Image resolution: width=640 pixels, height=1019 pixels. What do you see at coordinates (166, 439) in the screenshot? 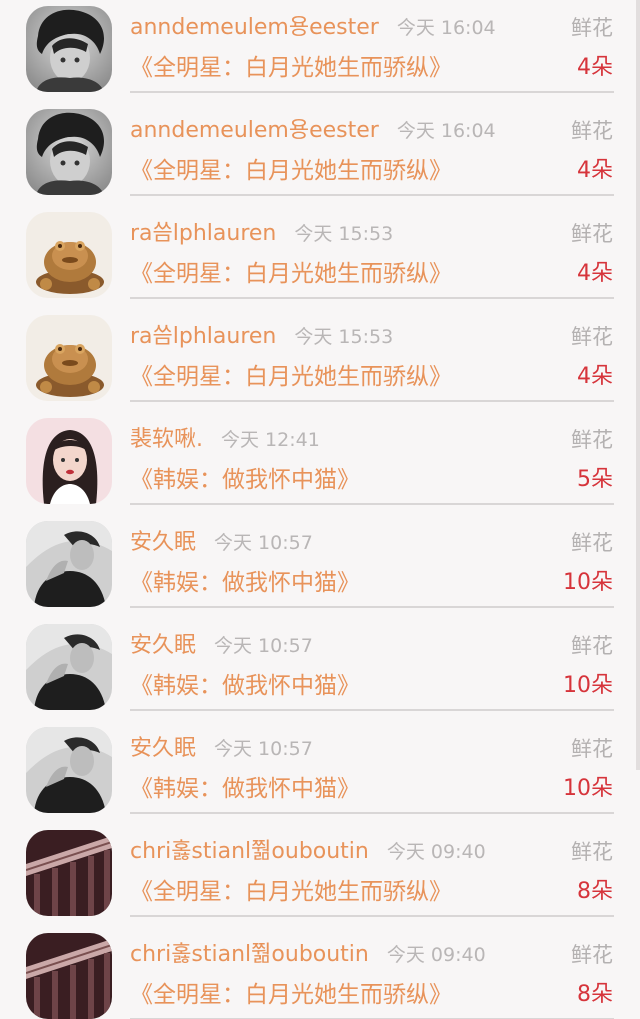
I see `user-name-label: 裴软啾.` at bounding box center [166, 439].